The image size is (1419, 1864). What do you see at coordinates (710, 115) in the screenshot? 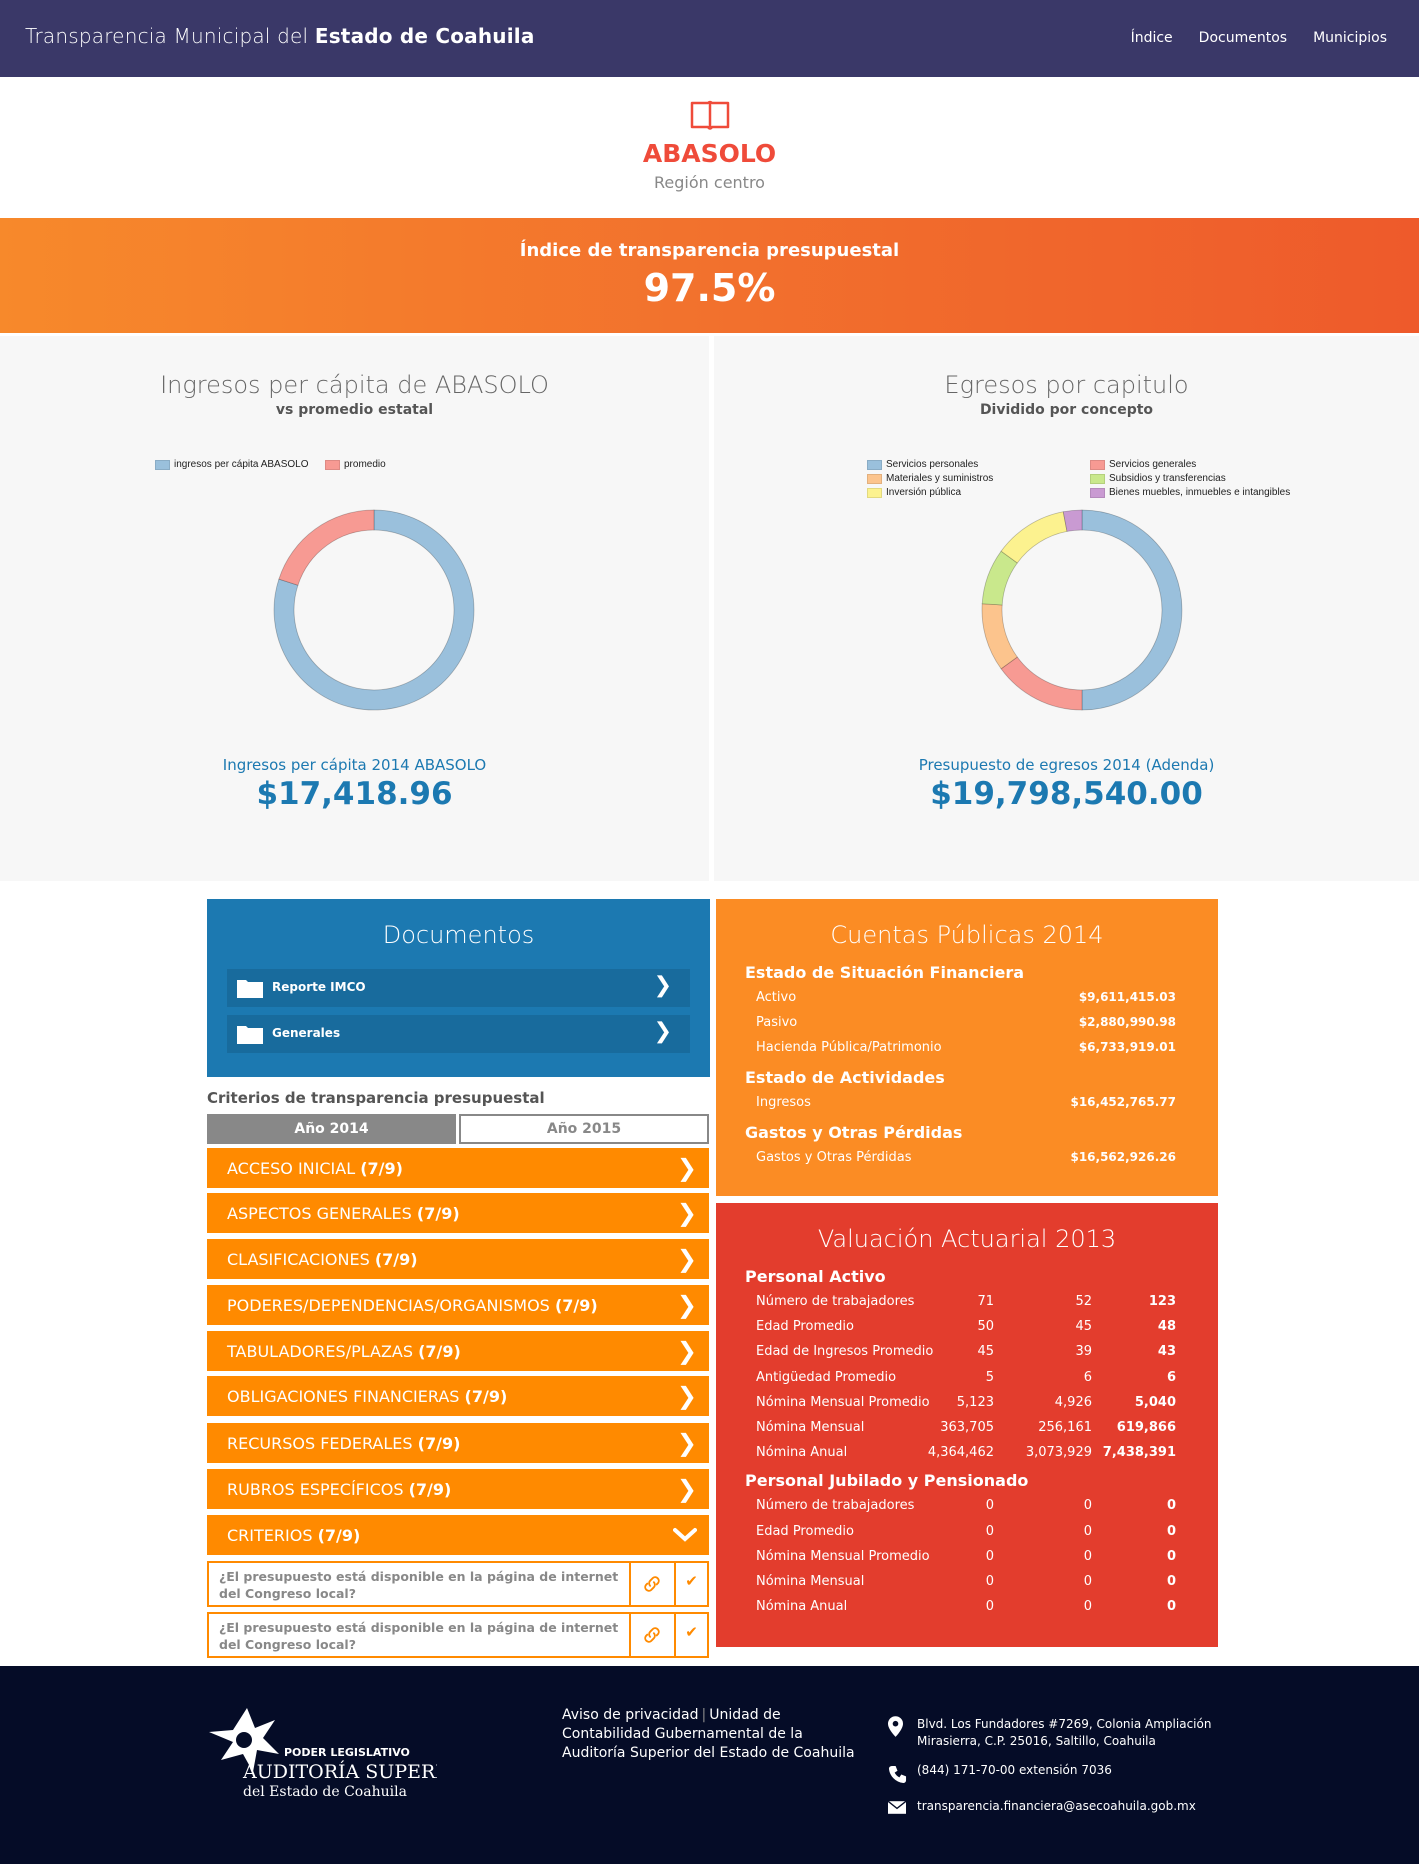
I see `book-icon` at bounding box center [710, 115].